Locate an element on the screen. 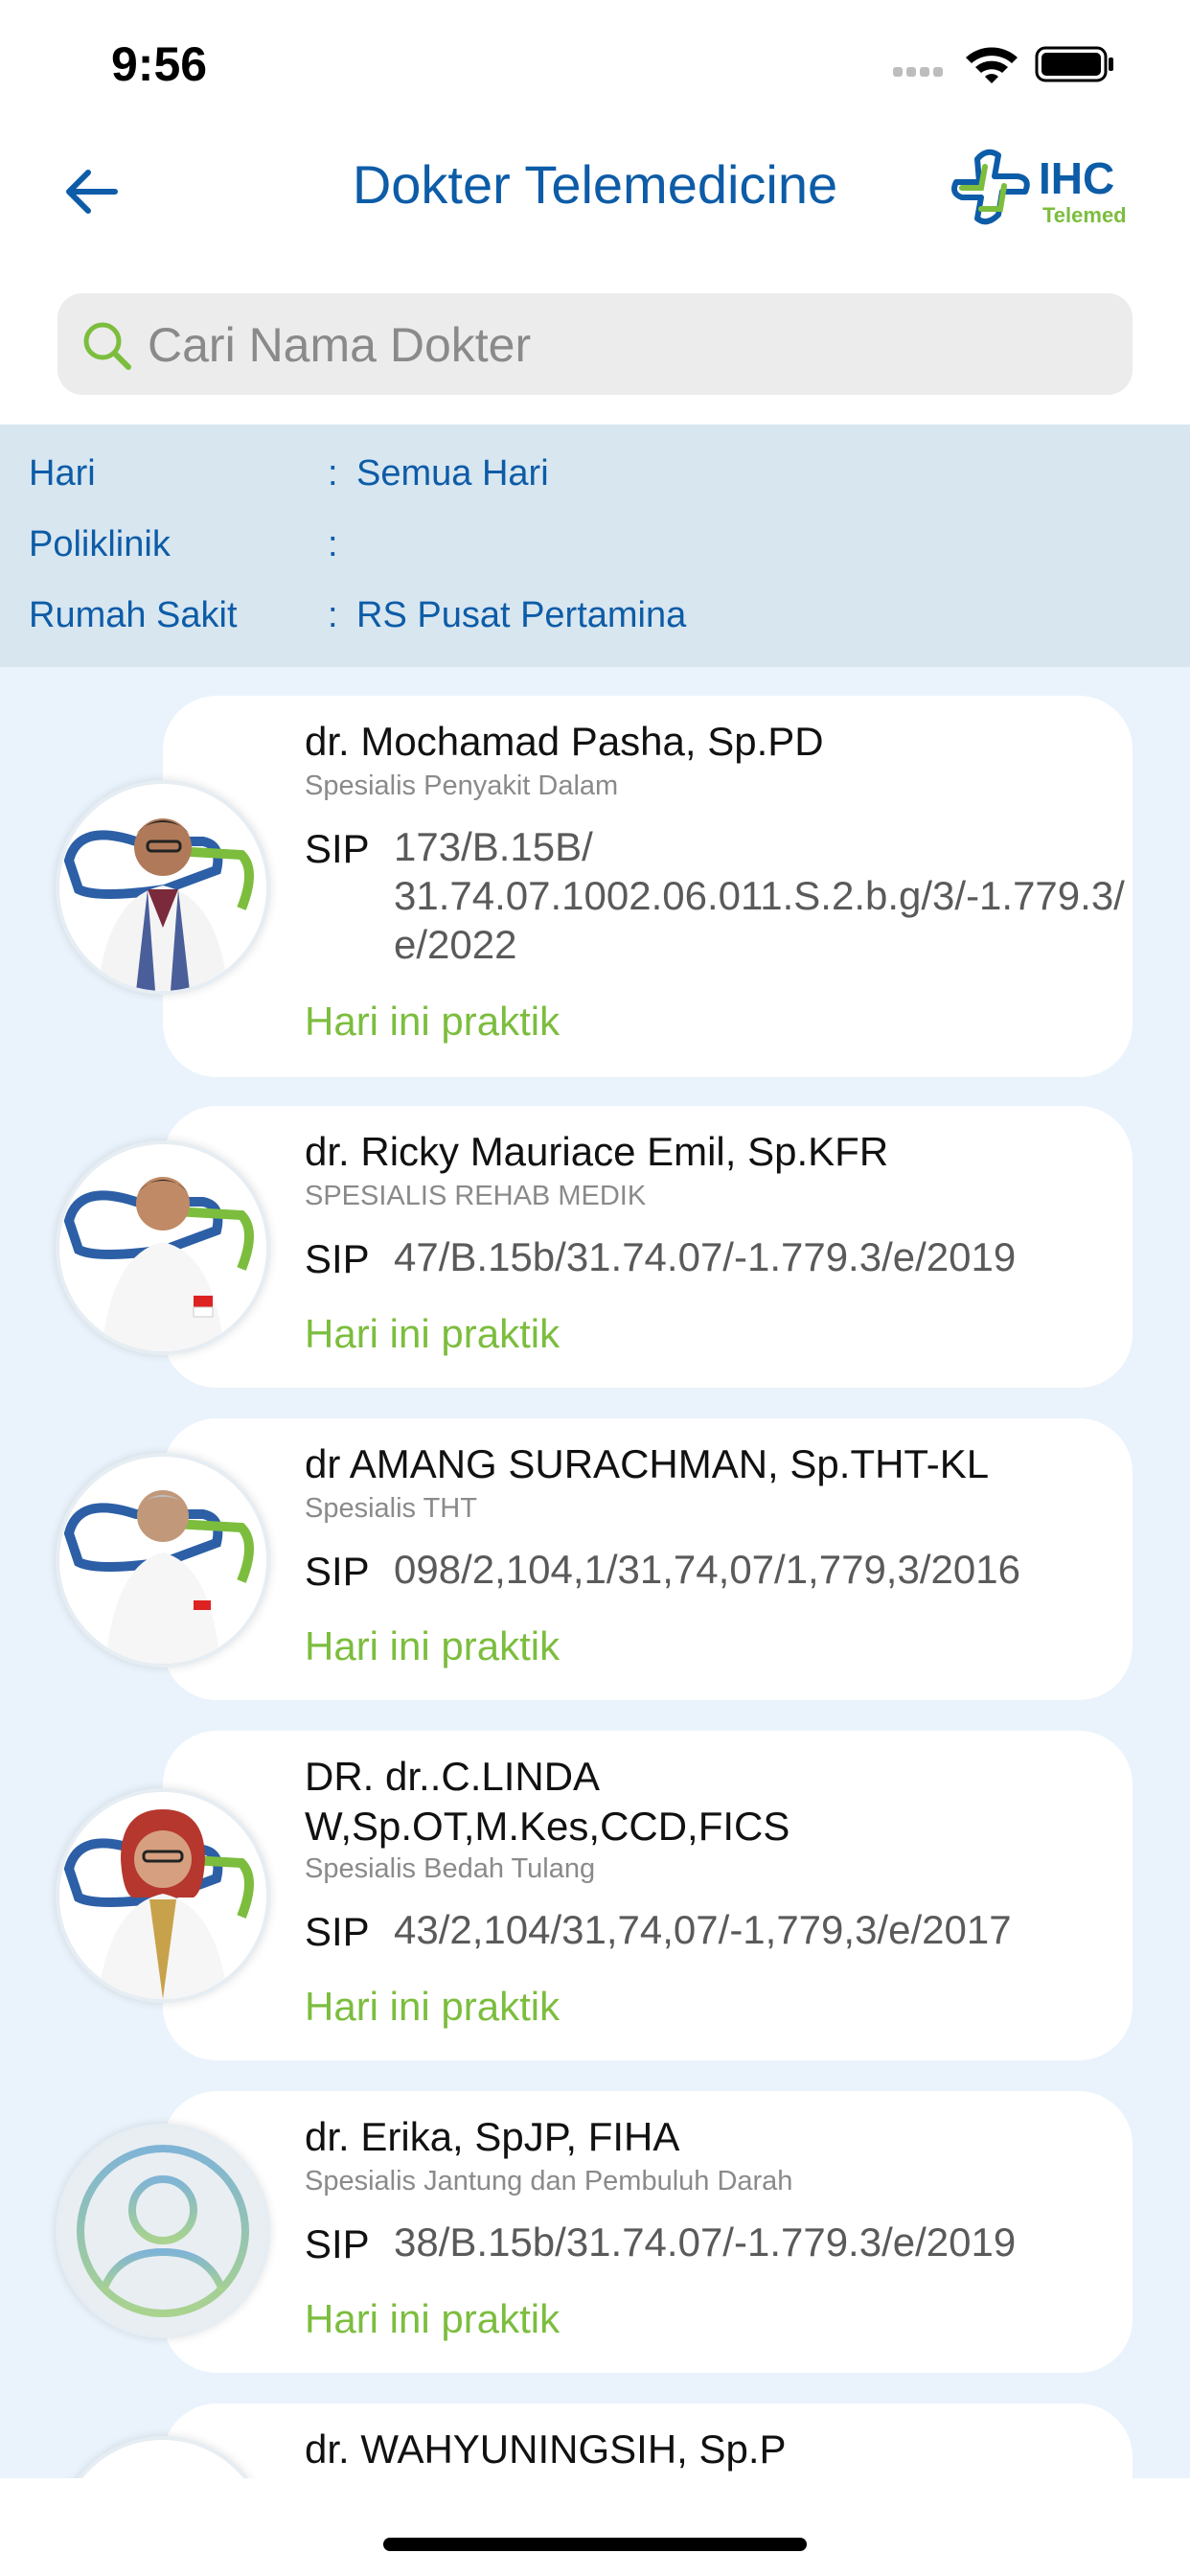  filter-value: Semua Hari is located at coordinates (452, 473).